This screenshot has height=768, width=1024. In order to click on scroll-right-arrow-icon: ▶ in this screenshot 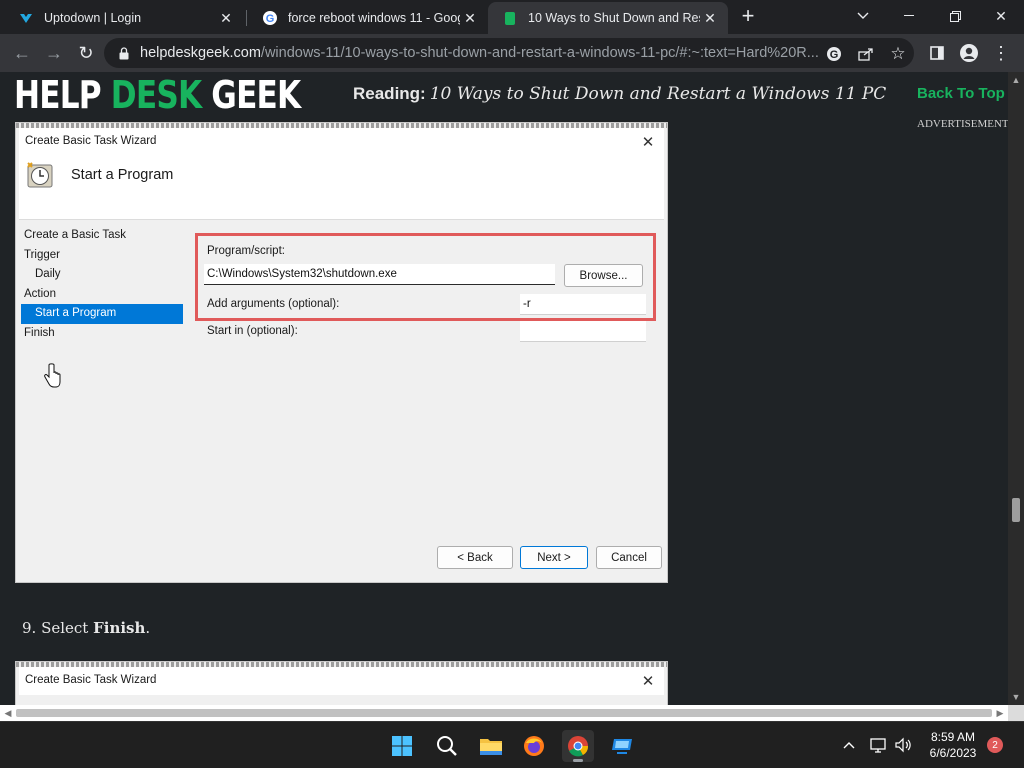, I will do `click(1000, 713)`.